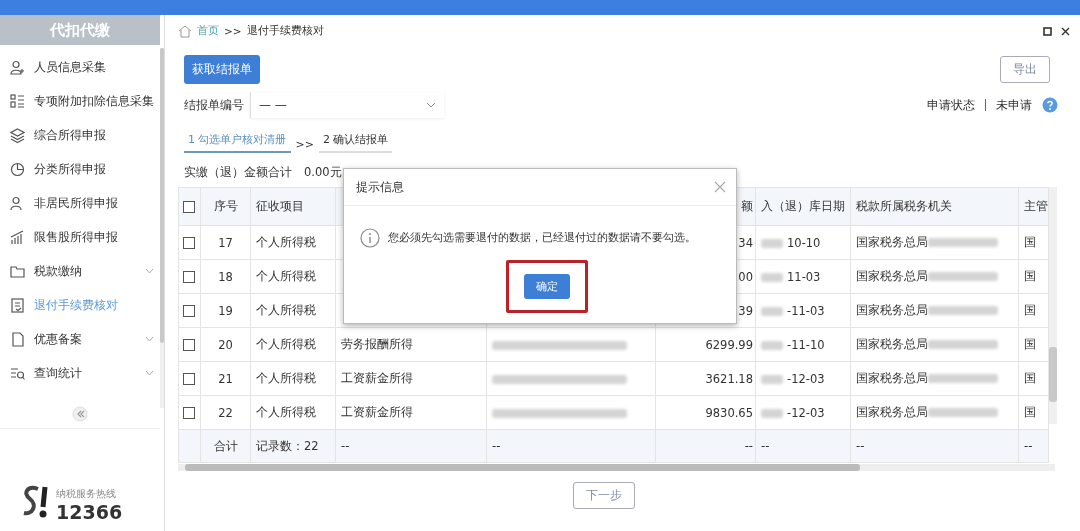 The width and height of the screenshot is (1080, 531). I want to click on scrollbar, so click(162, 228).